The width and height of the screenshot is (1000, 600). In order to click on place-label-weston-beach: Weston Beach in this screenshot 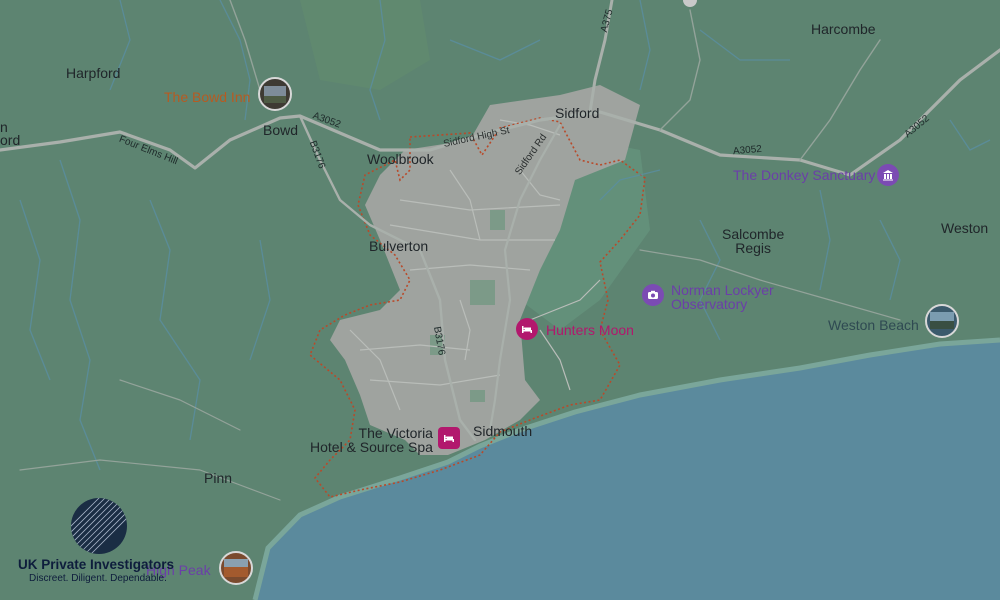, I will do `click(873, 325)`.